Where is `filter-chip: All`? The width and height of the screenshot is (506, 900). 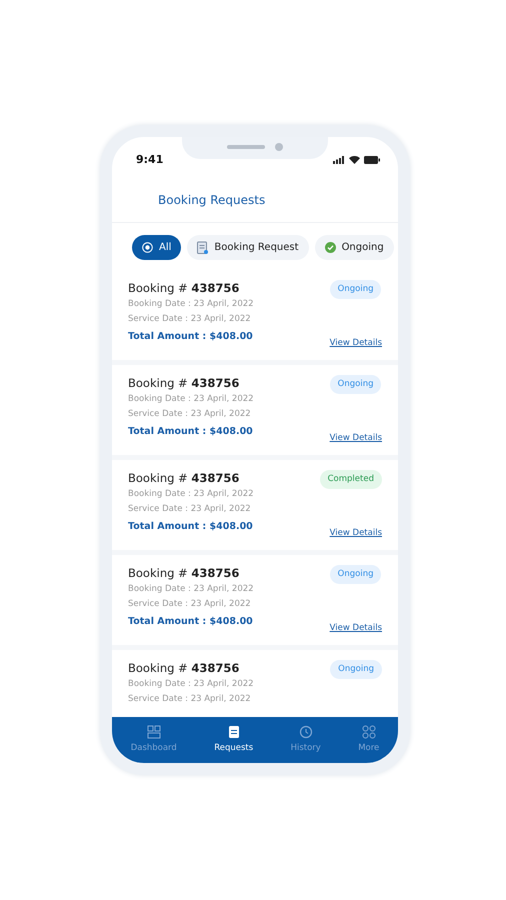 filter-chip: All is located at coordinates (157, 247).